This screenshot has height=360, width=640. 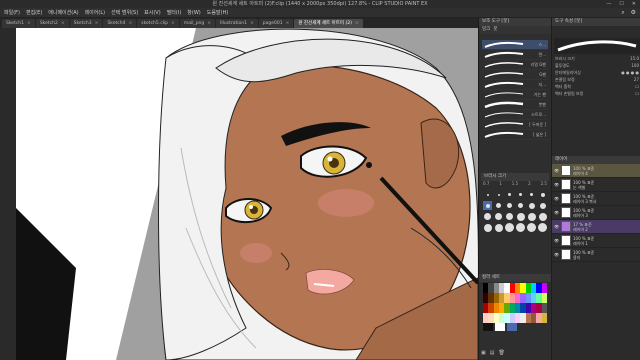 What do you see at coordinates (515, 75) in the screenshot?
I see `brush-item: G펜` at bounding box center [515, 75].